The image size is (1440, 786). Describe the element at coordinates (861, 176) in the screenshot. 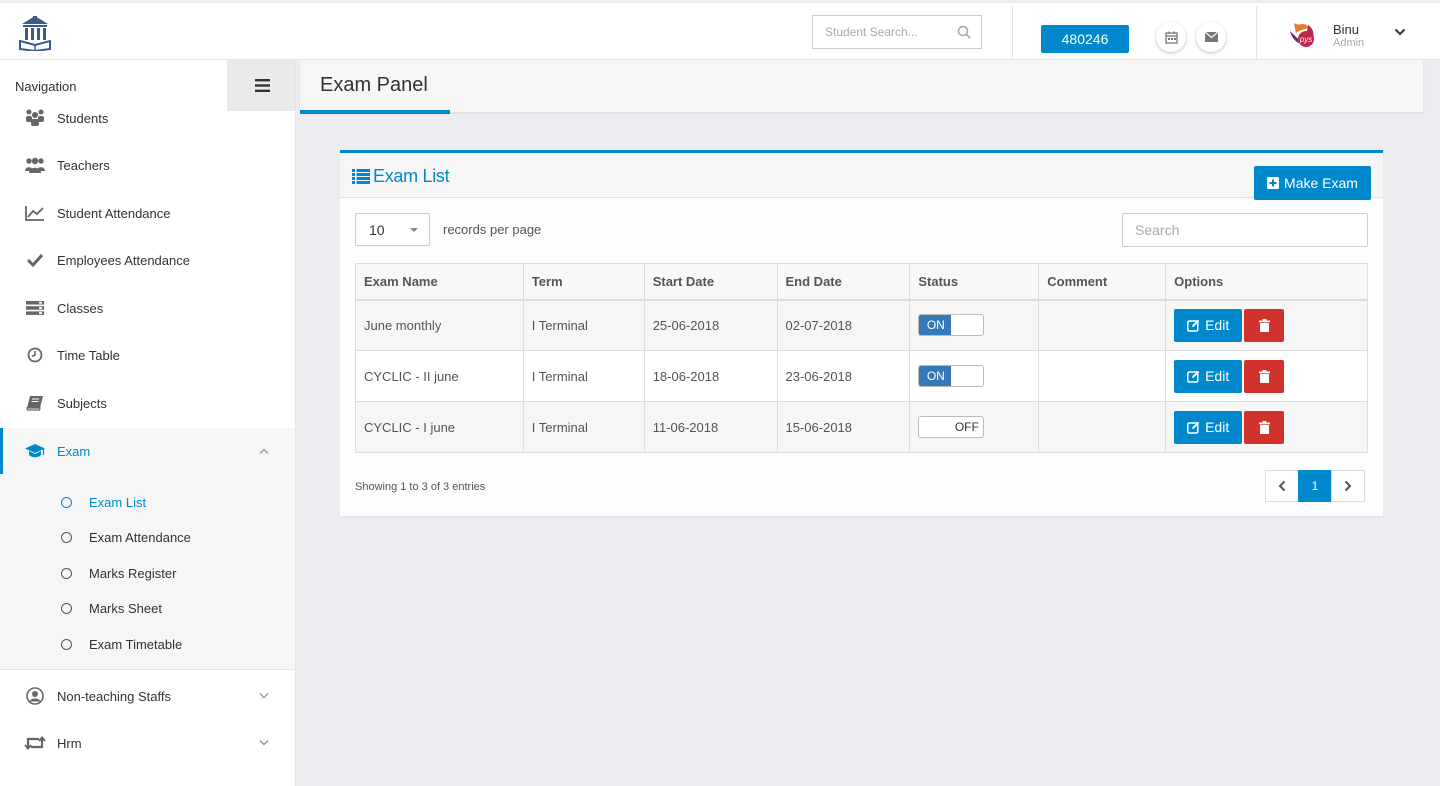

I see `panel-header: Exam List Make Exam` at that location.